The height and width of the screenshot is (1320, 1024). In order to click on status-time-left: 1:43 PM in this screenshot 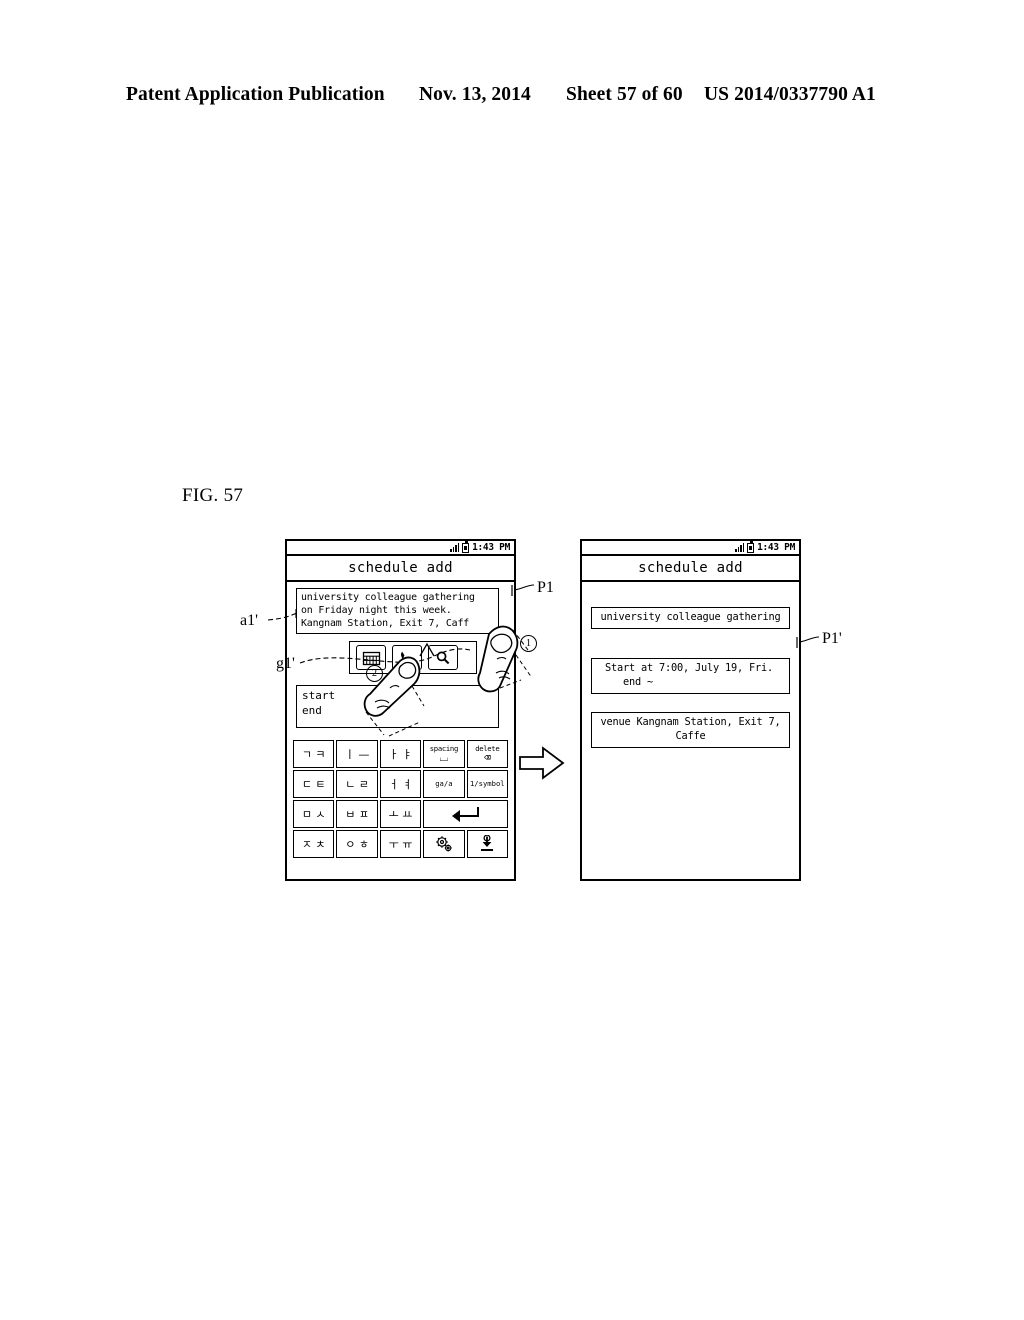, I will do `click(491, 547)`.